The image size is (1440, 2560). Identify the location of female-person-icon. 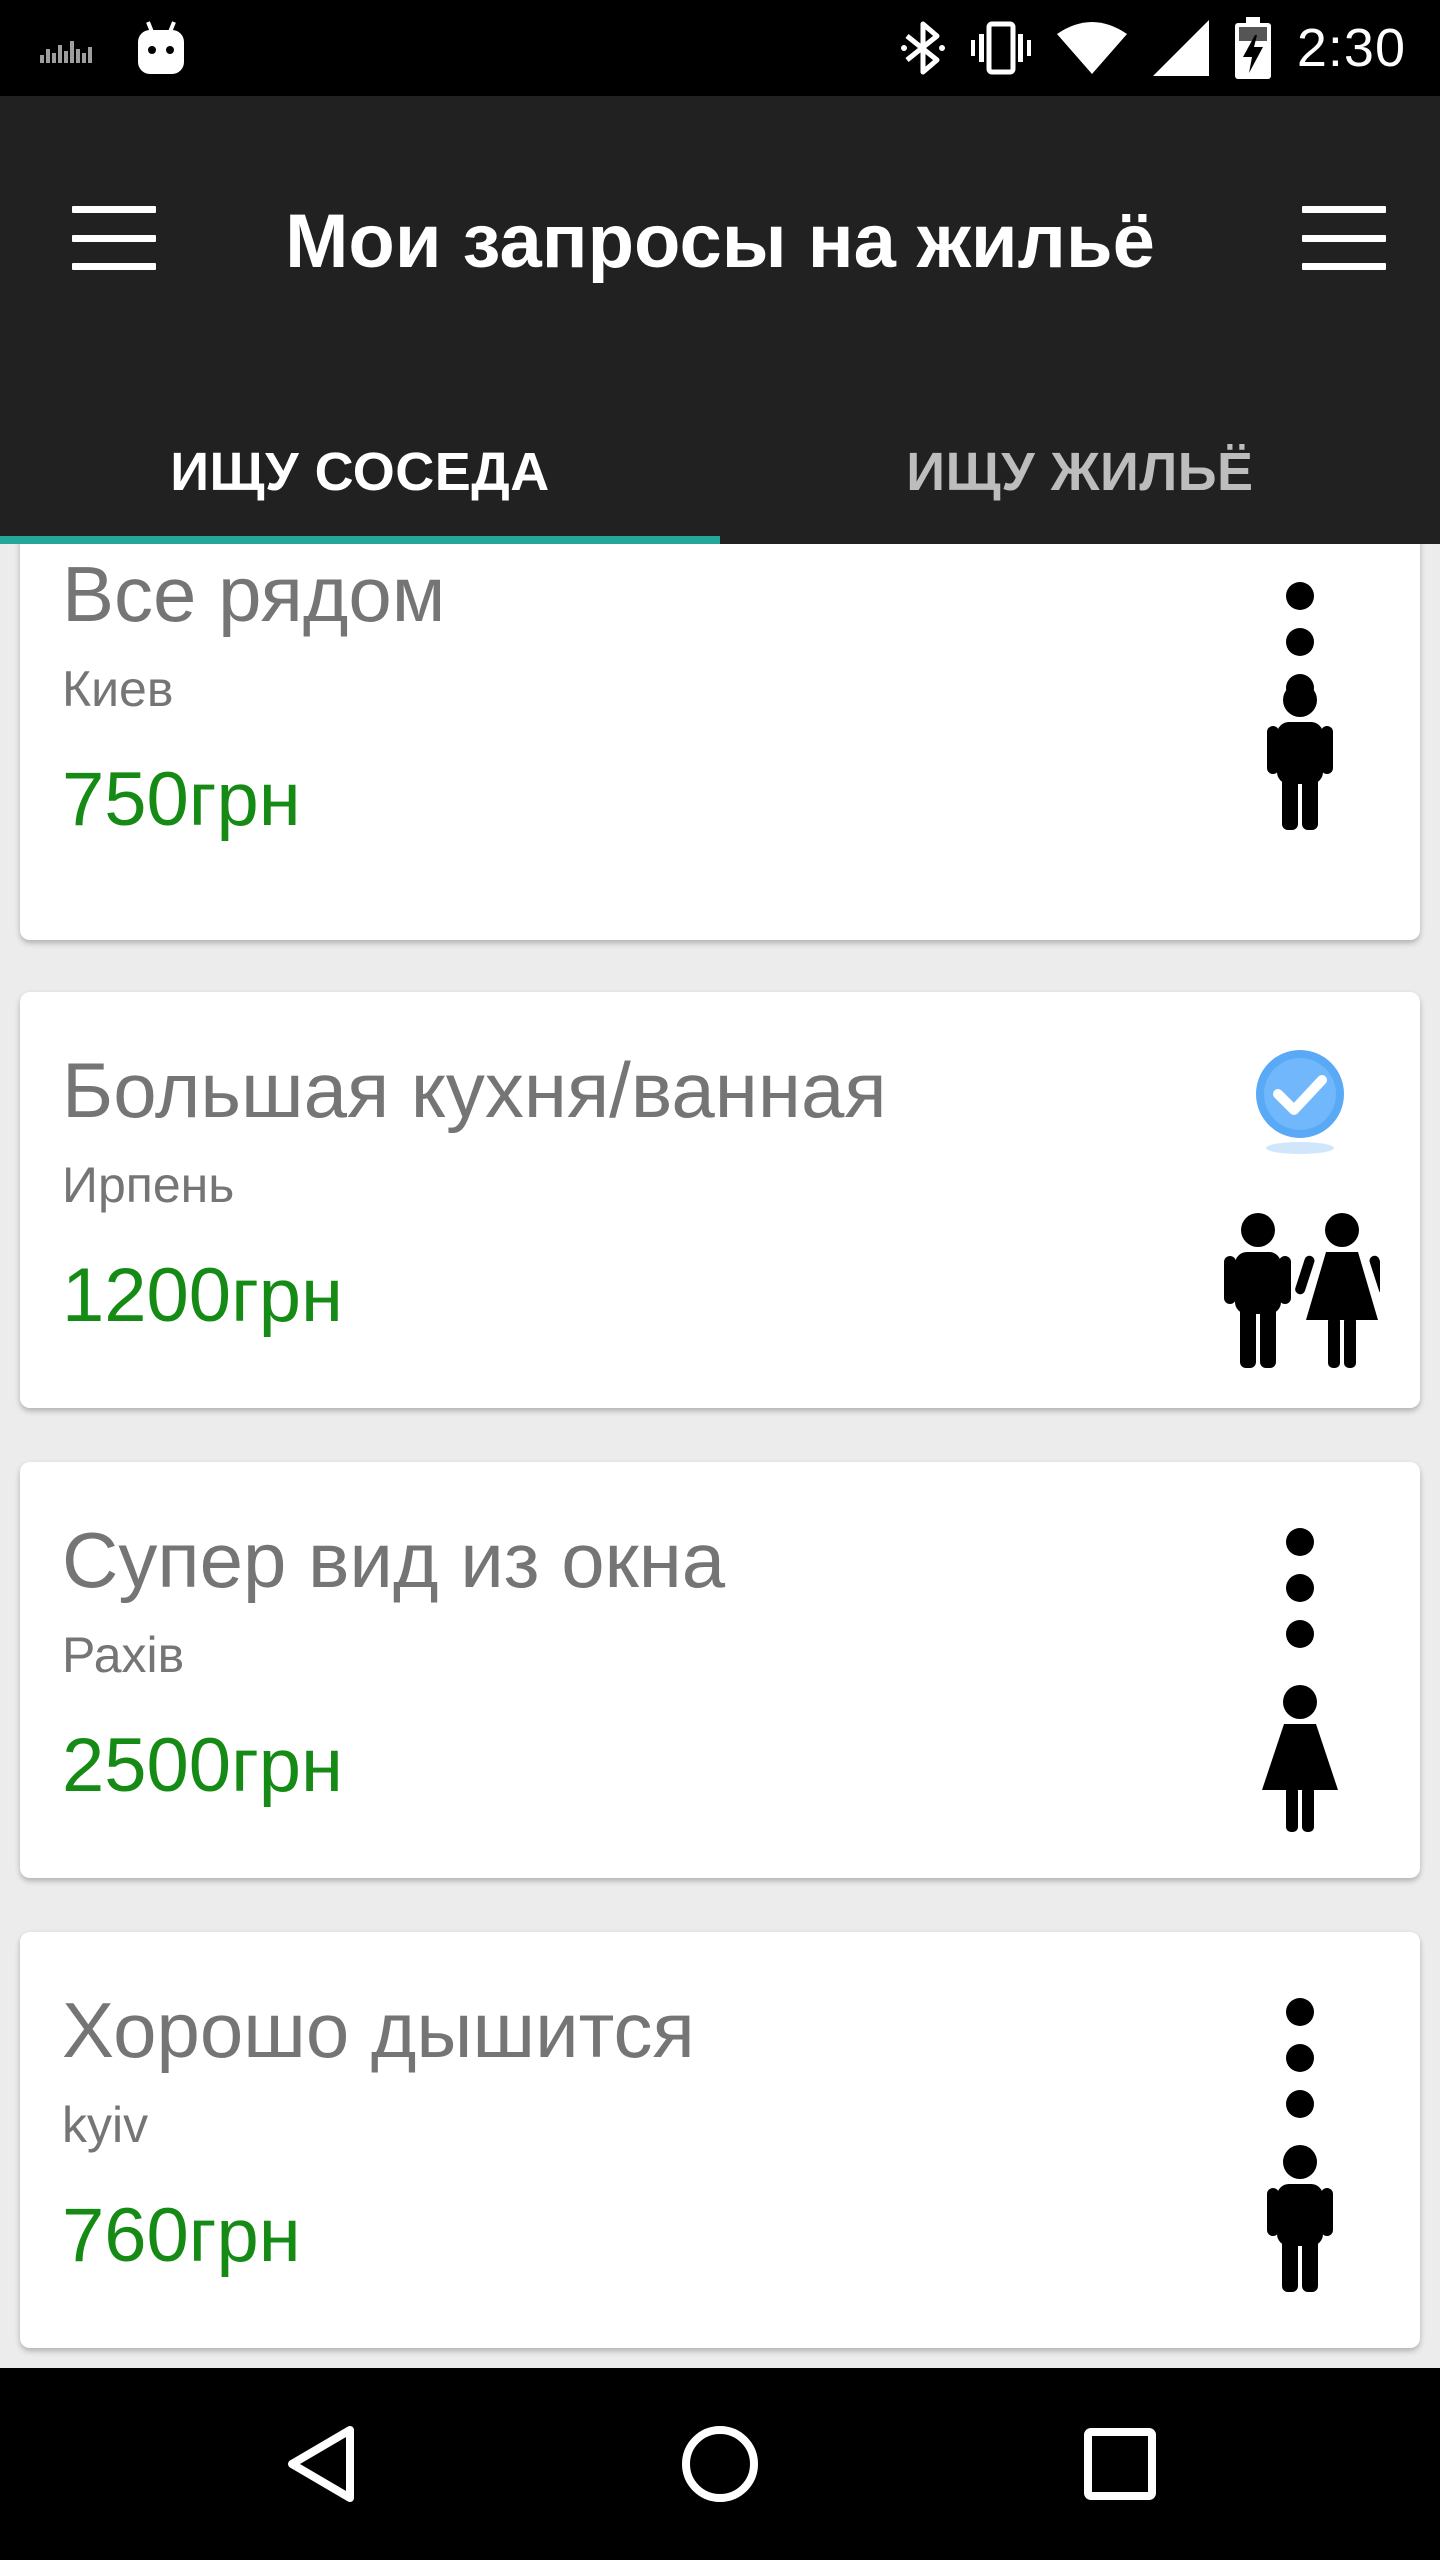
(1300, 1758).